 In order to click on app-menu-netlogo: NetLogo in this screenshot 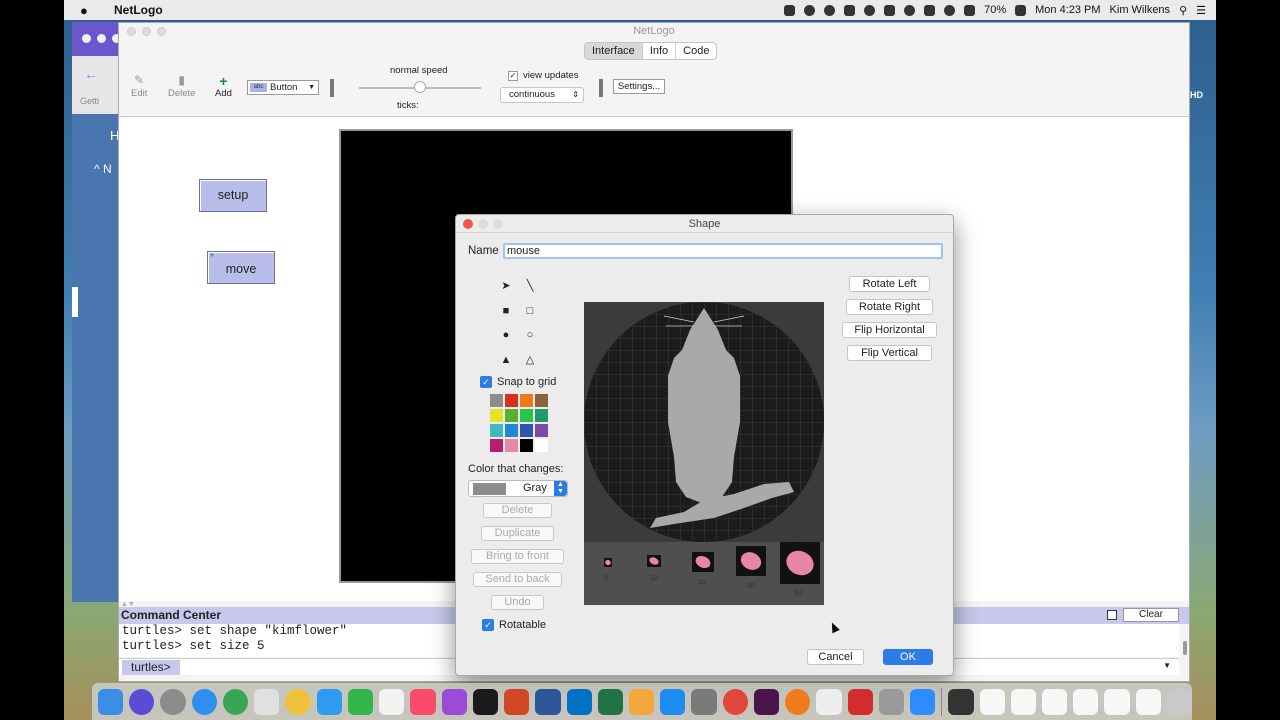, I will do `click(138, 10)`.